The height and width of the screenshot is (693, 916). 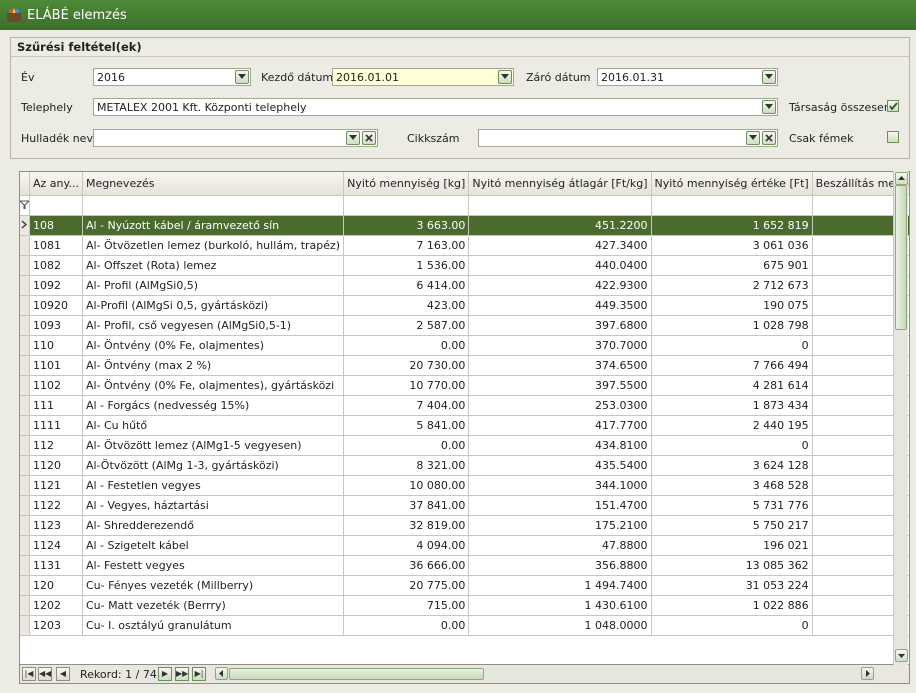 What do you see at coordinates (732, 505) in the screenshot?
I see `grid-cell: 5 731 776` at bounding box center [732, 505].